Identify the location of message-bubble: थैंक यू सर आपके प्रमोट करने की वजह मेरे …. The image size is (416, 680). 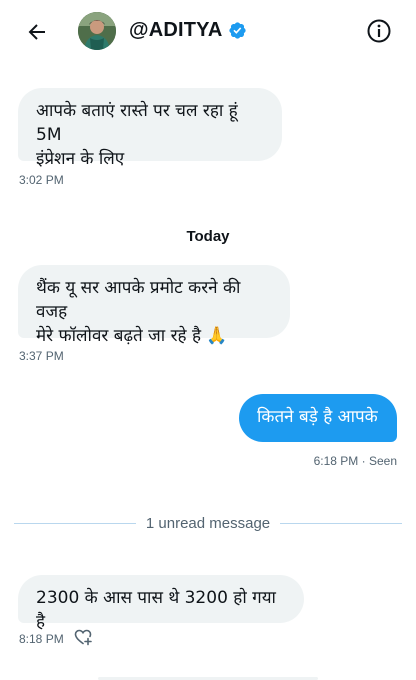
(154, 305).